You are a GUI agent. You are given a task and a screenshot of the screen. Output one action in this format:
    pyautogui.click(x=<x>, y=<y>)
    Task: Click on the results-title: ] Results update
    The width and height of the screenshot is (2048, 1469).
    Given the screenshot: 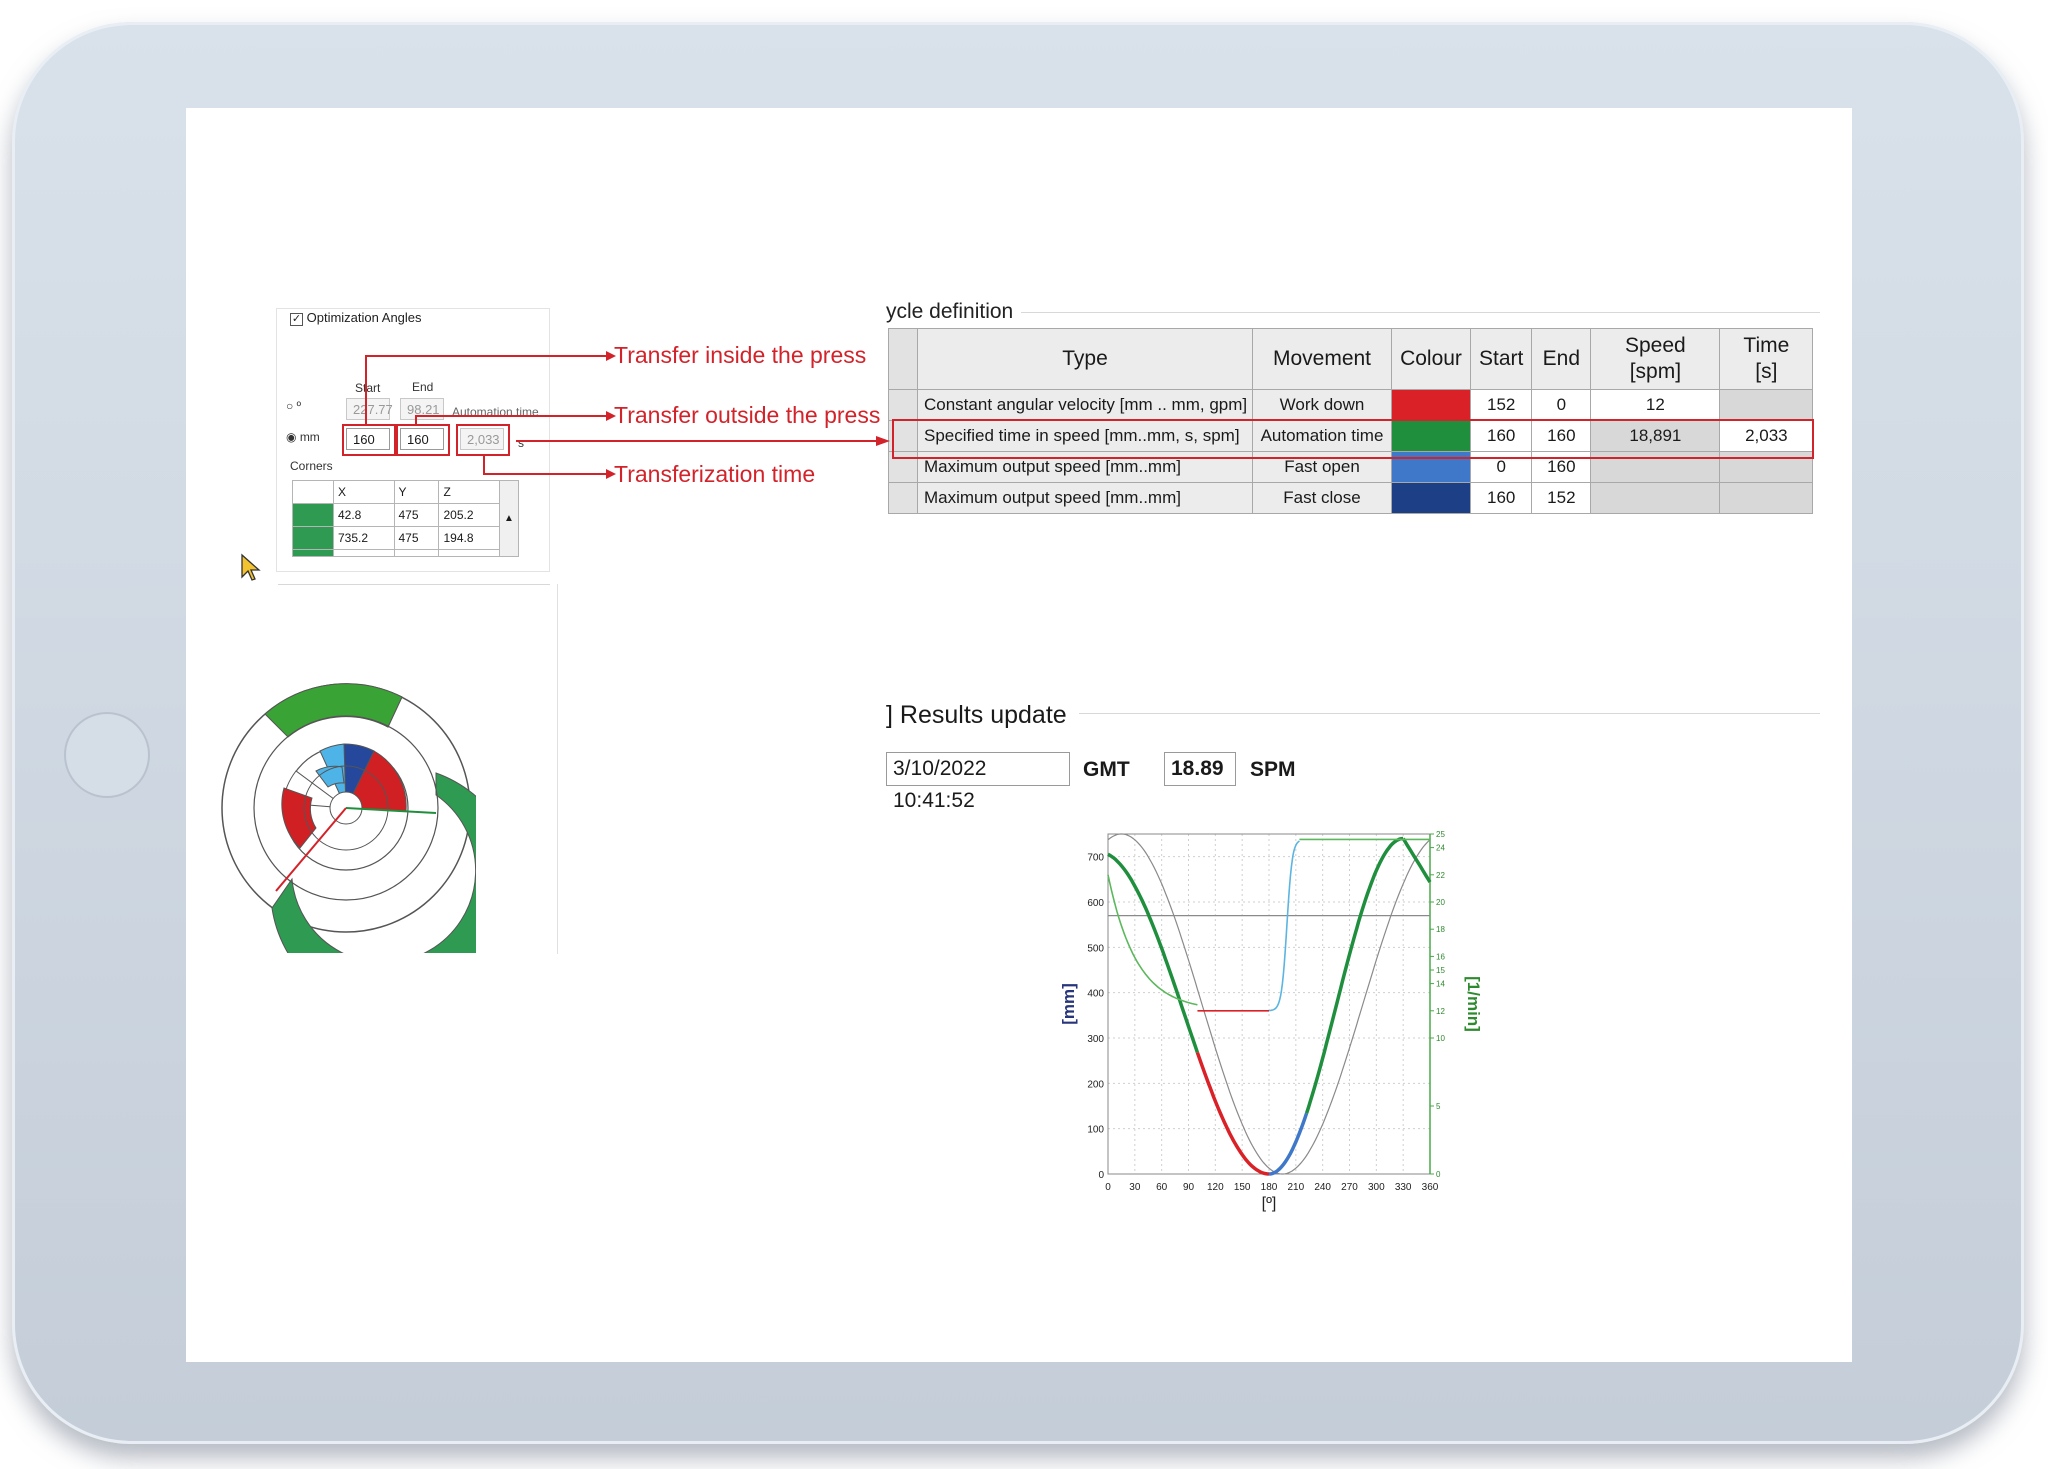 What is the action you would take?
    pyautogui.click(x=982, y=715)
    